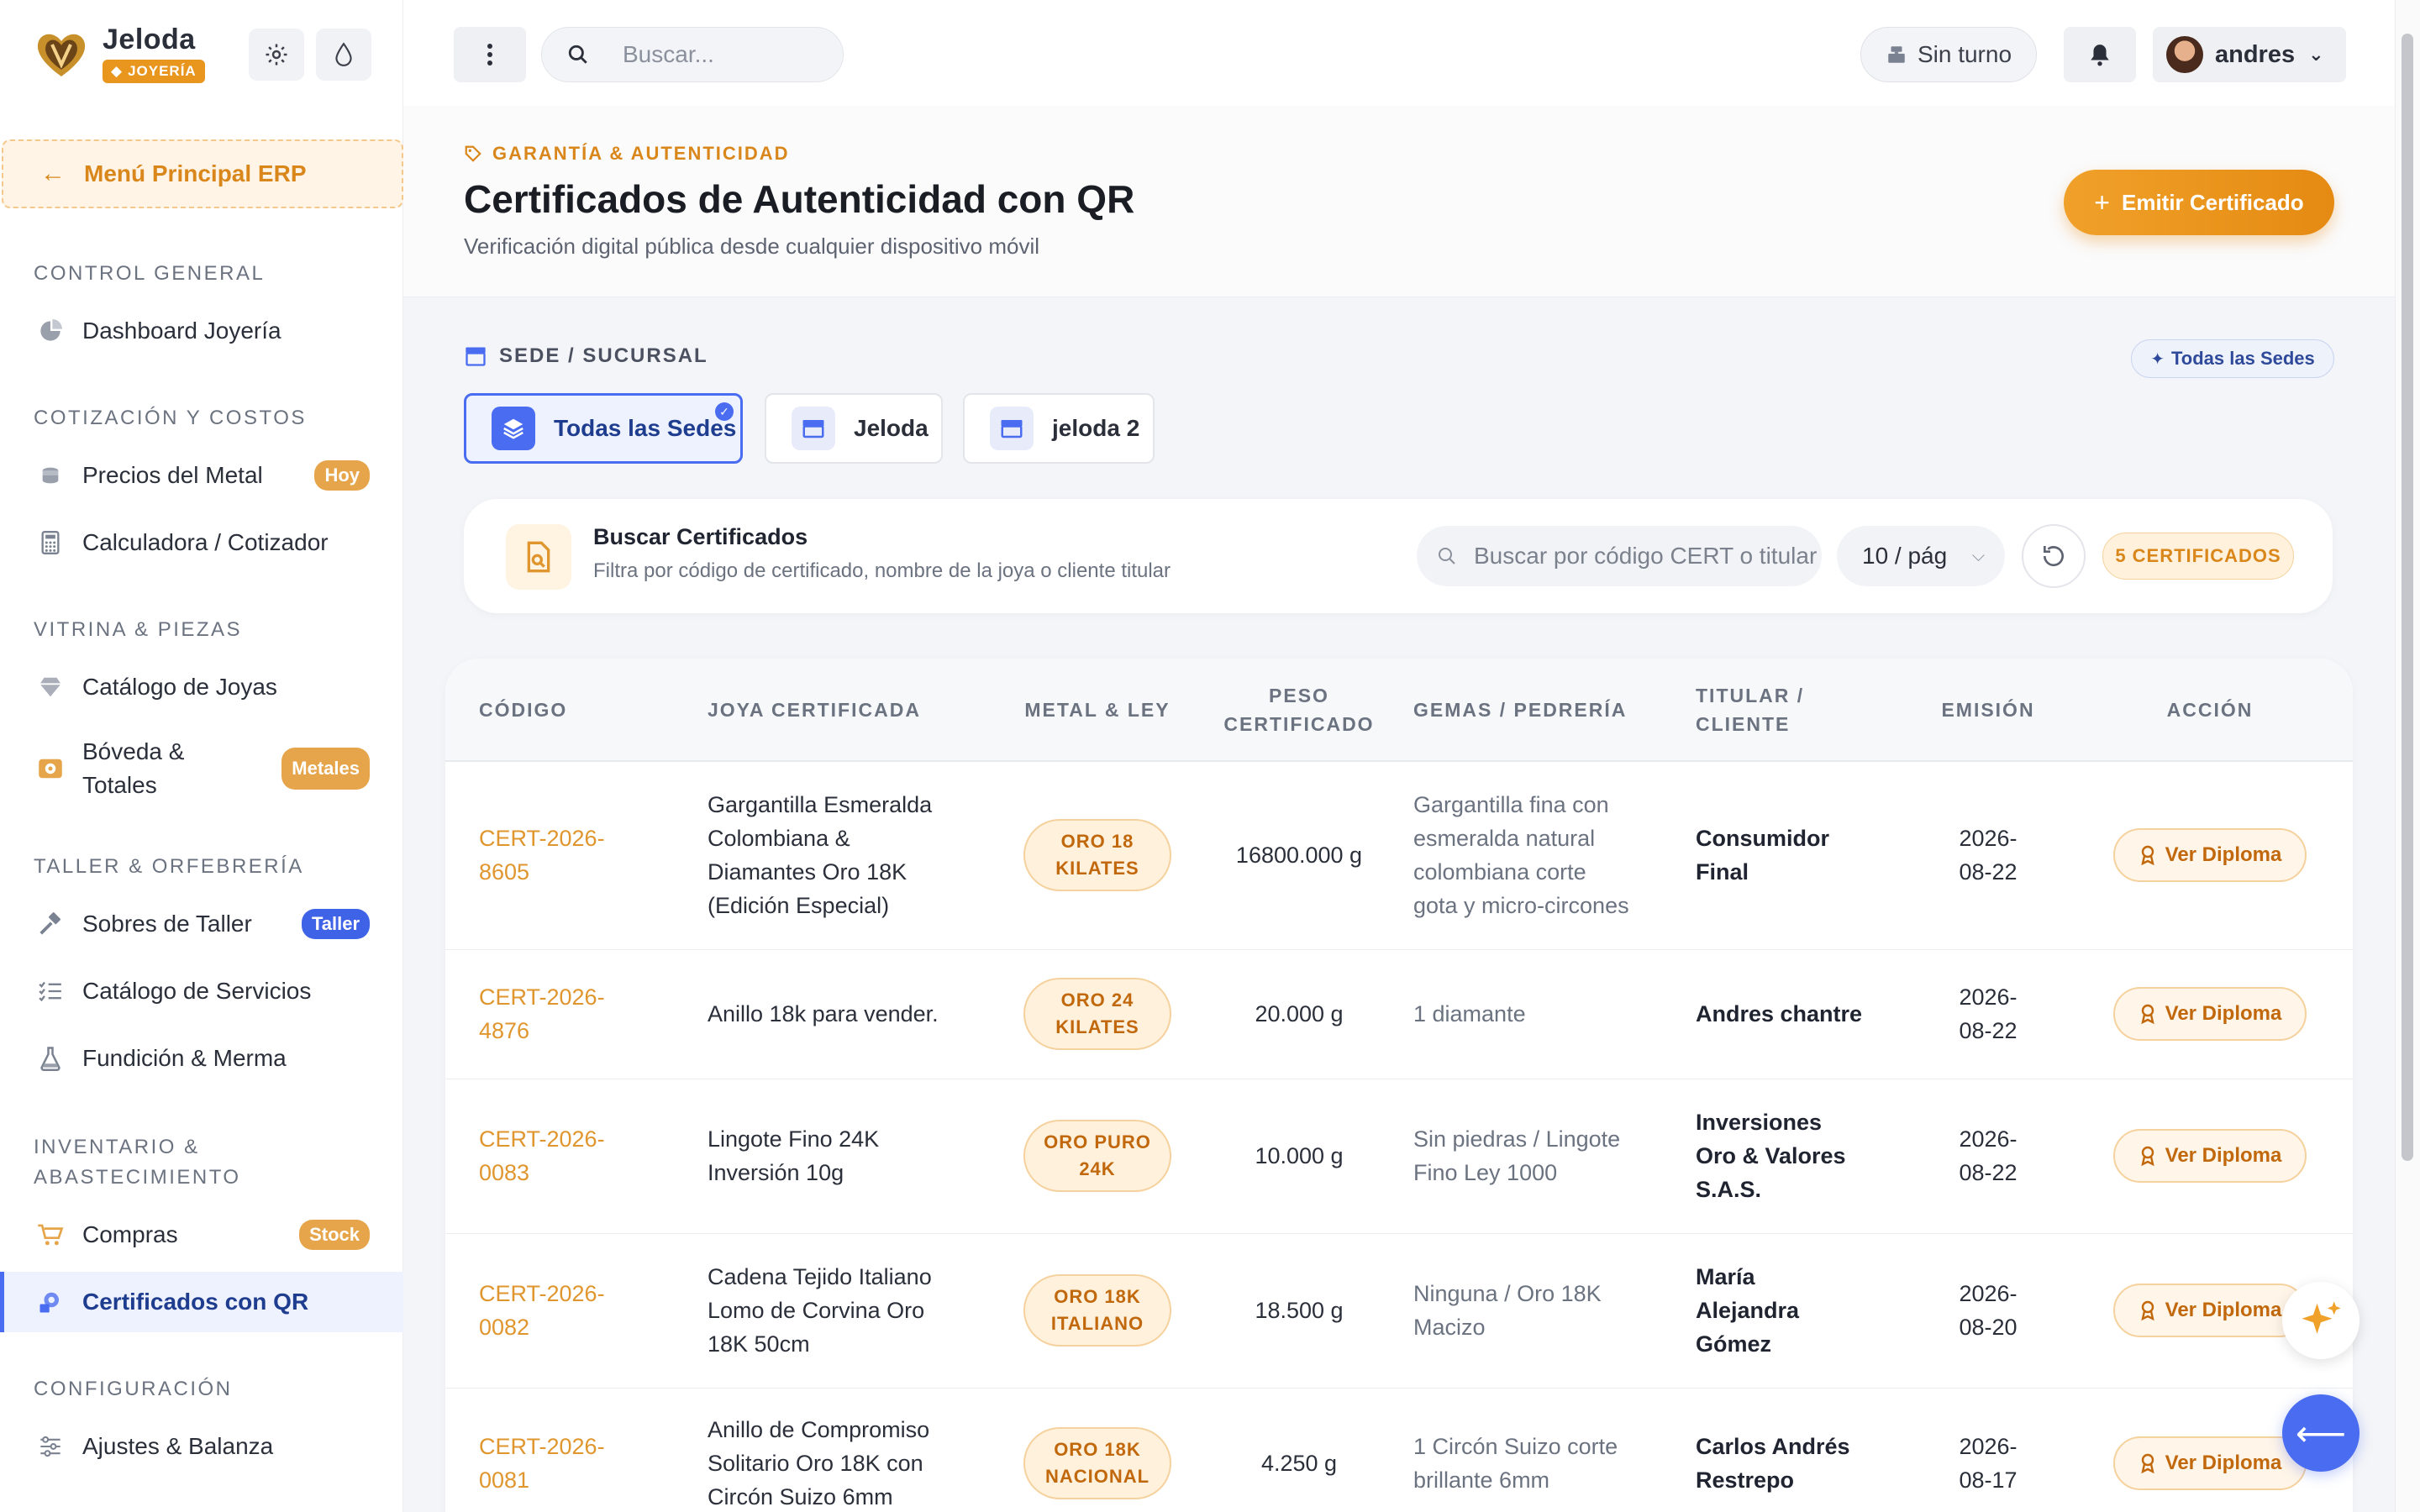  I want to click on sidebar-item-boveda: Bóveda & Totales Metales, so click(202, 768).